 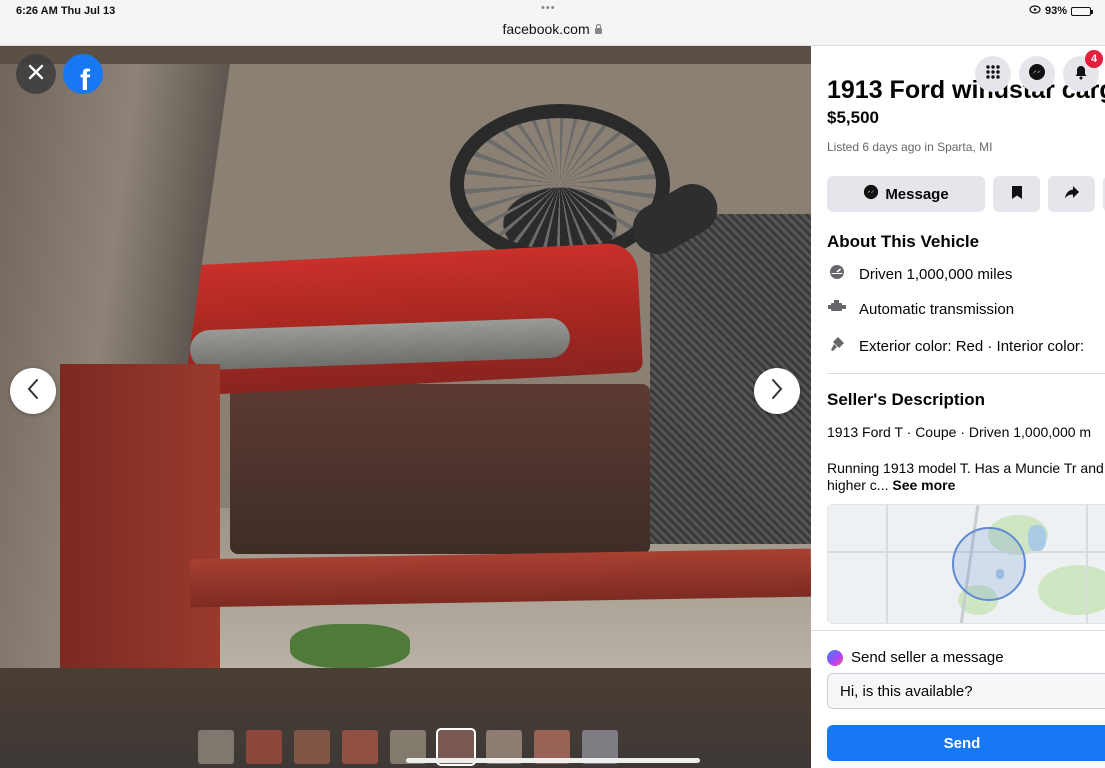 I want to click on tab-dots: •••, so click(x=548, y=8).